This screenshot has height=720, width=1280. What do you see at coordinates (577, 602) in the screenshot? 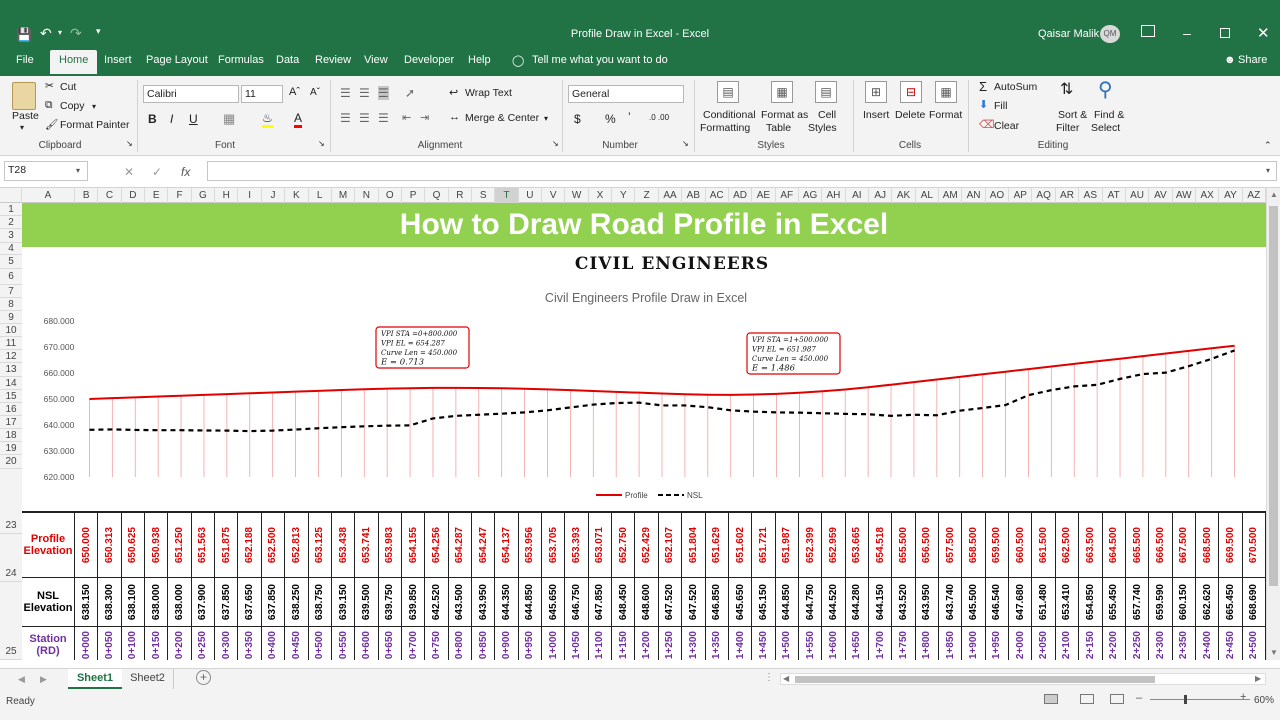
I see `nsl-elevation-cell: 646.750` at bounding box center [577, 602].